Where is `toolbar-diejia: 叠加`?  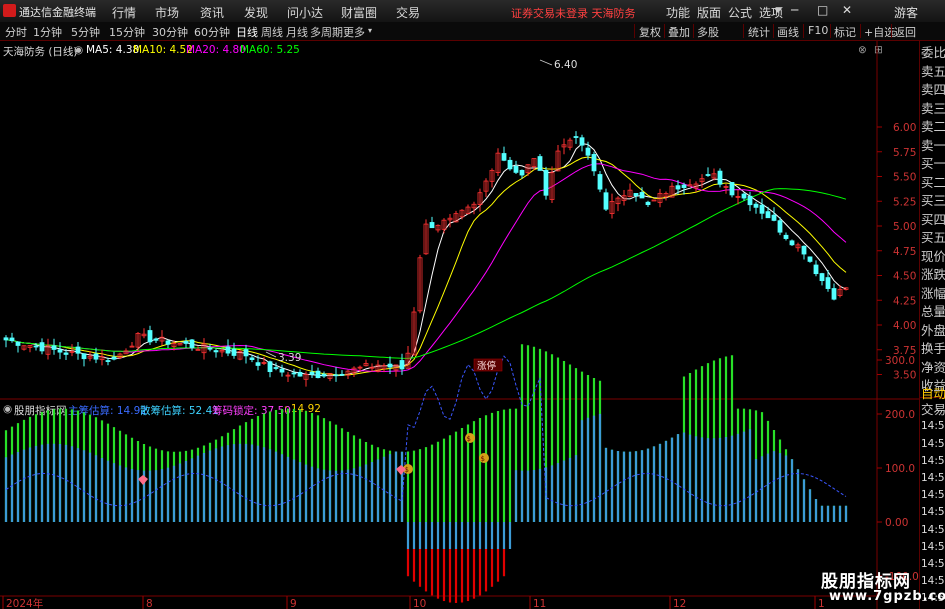
toolbar-diejia: 叠加 is located at coordinates (679, 32).